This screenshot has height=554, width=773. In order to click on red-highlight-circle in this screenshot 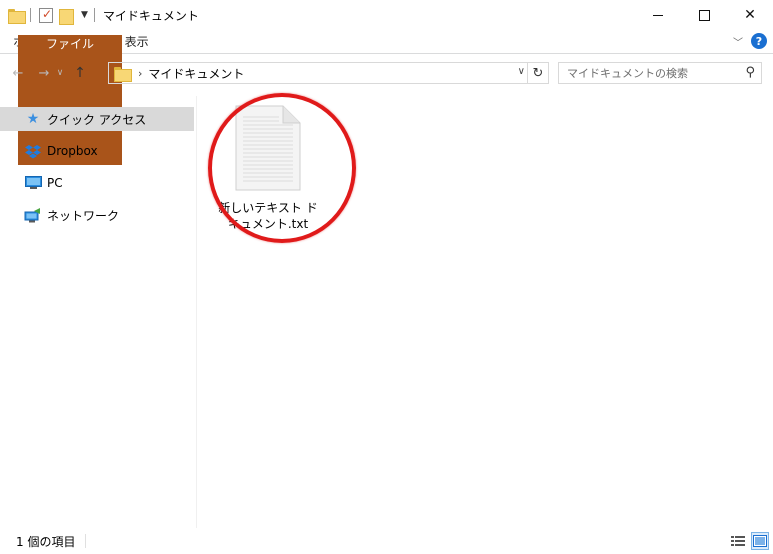, I will do `click(282, 168)`.